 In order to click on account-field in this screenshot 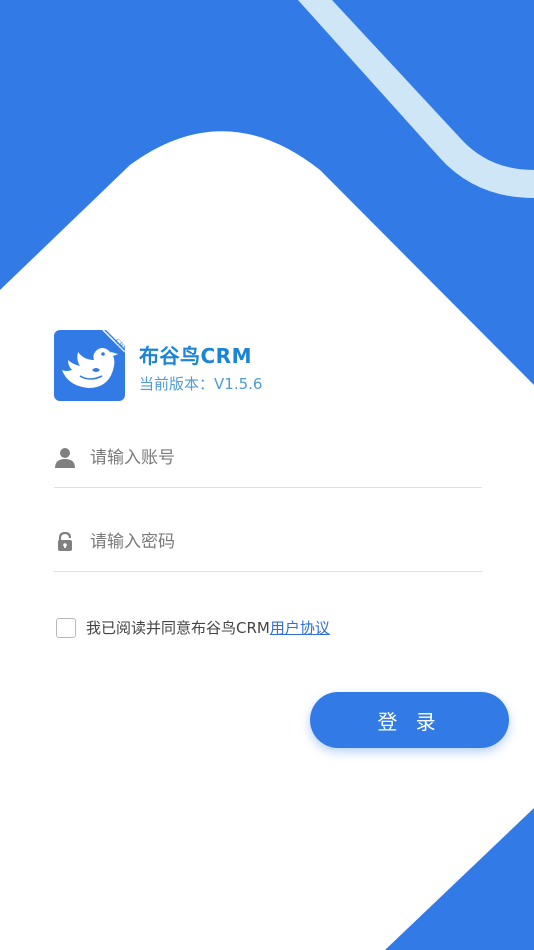, I will do `click(268, 458)`.